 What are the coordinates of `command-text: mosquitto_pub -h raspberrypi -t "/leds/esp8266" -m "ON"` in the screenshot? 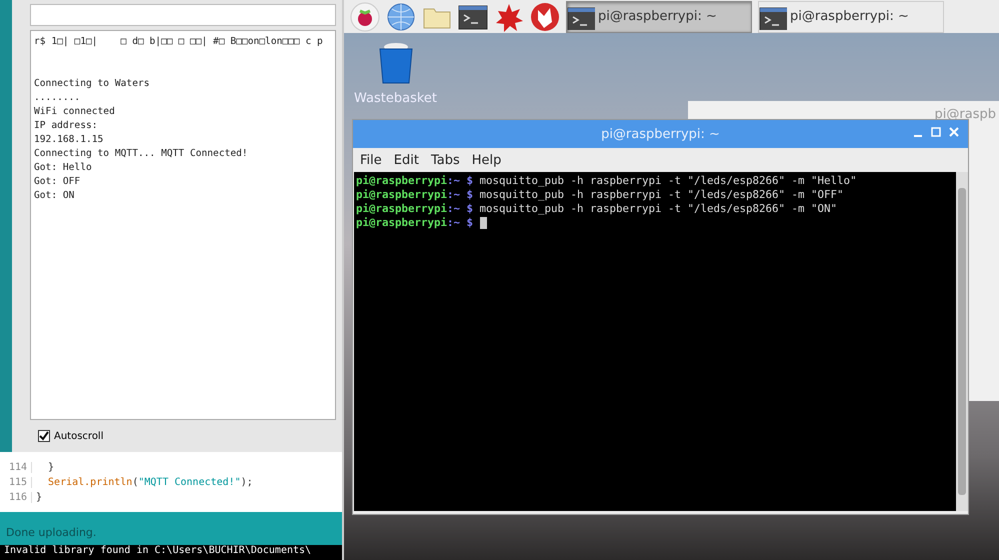 It's located at (659, 209).